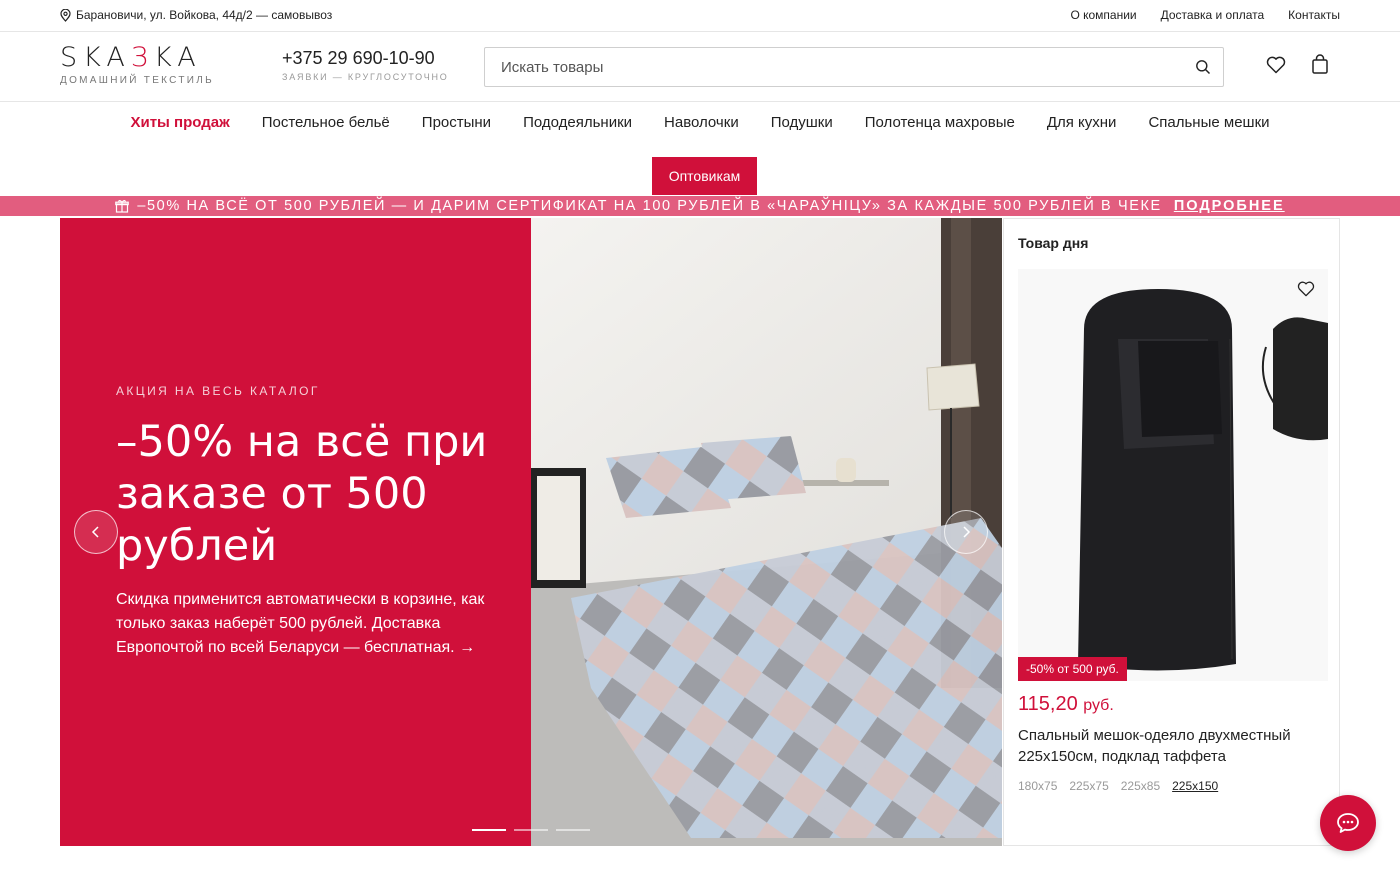 The width and height of the screenshot is (1400, 875). I want to click on hero-pagination, so click(531, 830).